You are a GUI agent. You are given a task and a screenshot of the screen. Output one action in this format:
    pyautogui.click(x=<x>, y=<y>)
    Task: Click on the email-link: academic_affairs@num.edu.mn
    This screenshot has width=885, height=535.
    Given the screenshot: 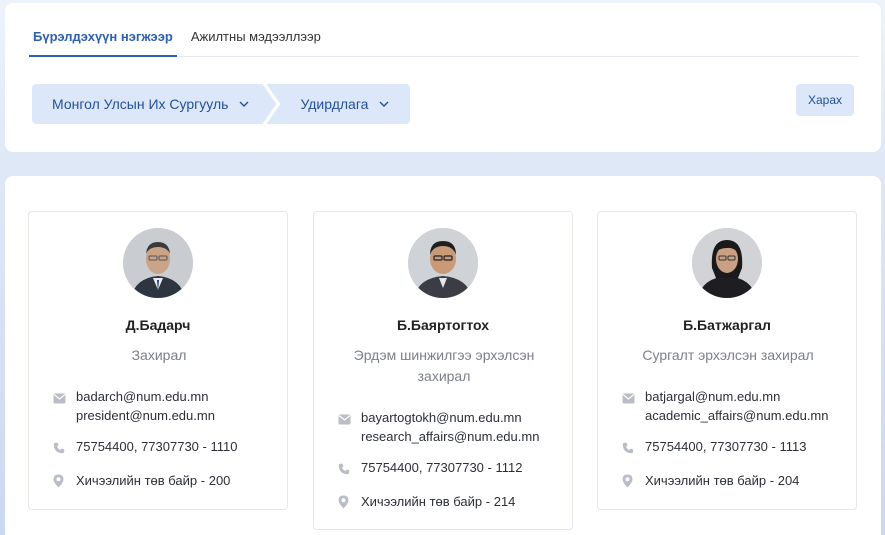 What is the action you would take?
    pyautogui.click(x=737, y=415)
    